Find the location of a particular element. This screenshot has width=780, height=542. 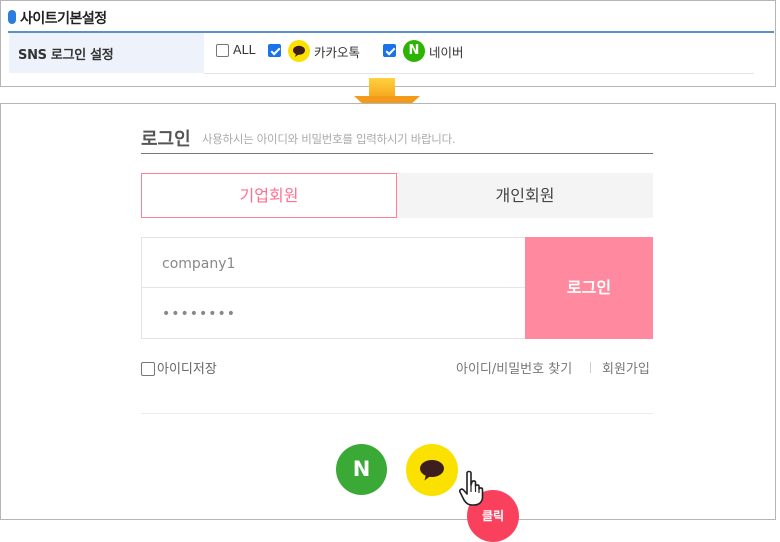

credentials-box is located at coordinates (333, 288).